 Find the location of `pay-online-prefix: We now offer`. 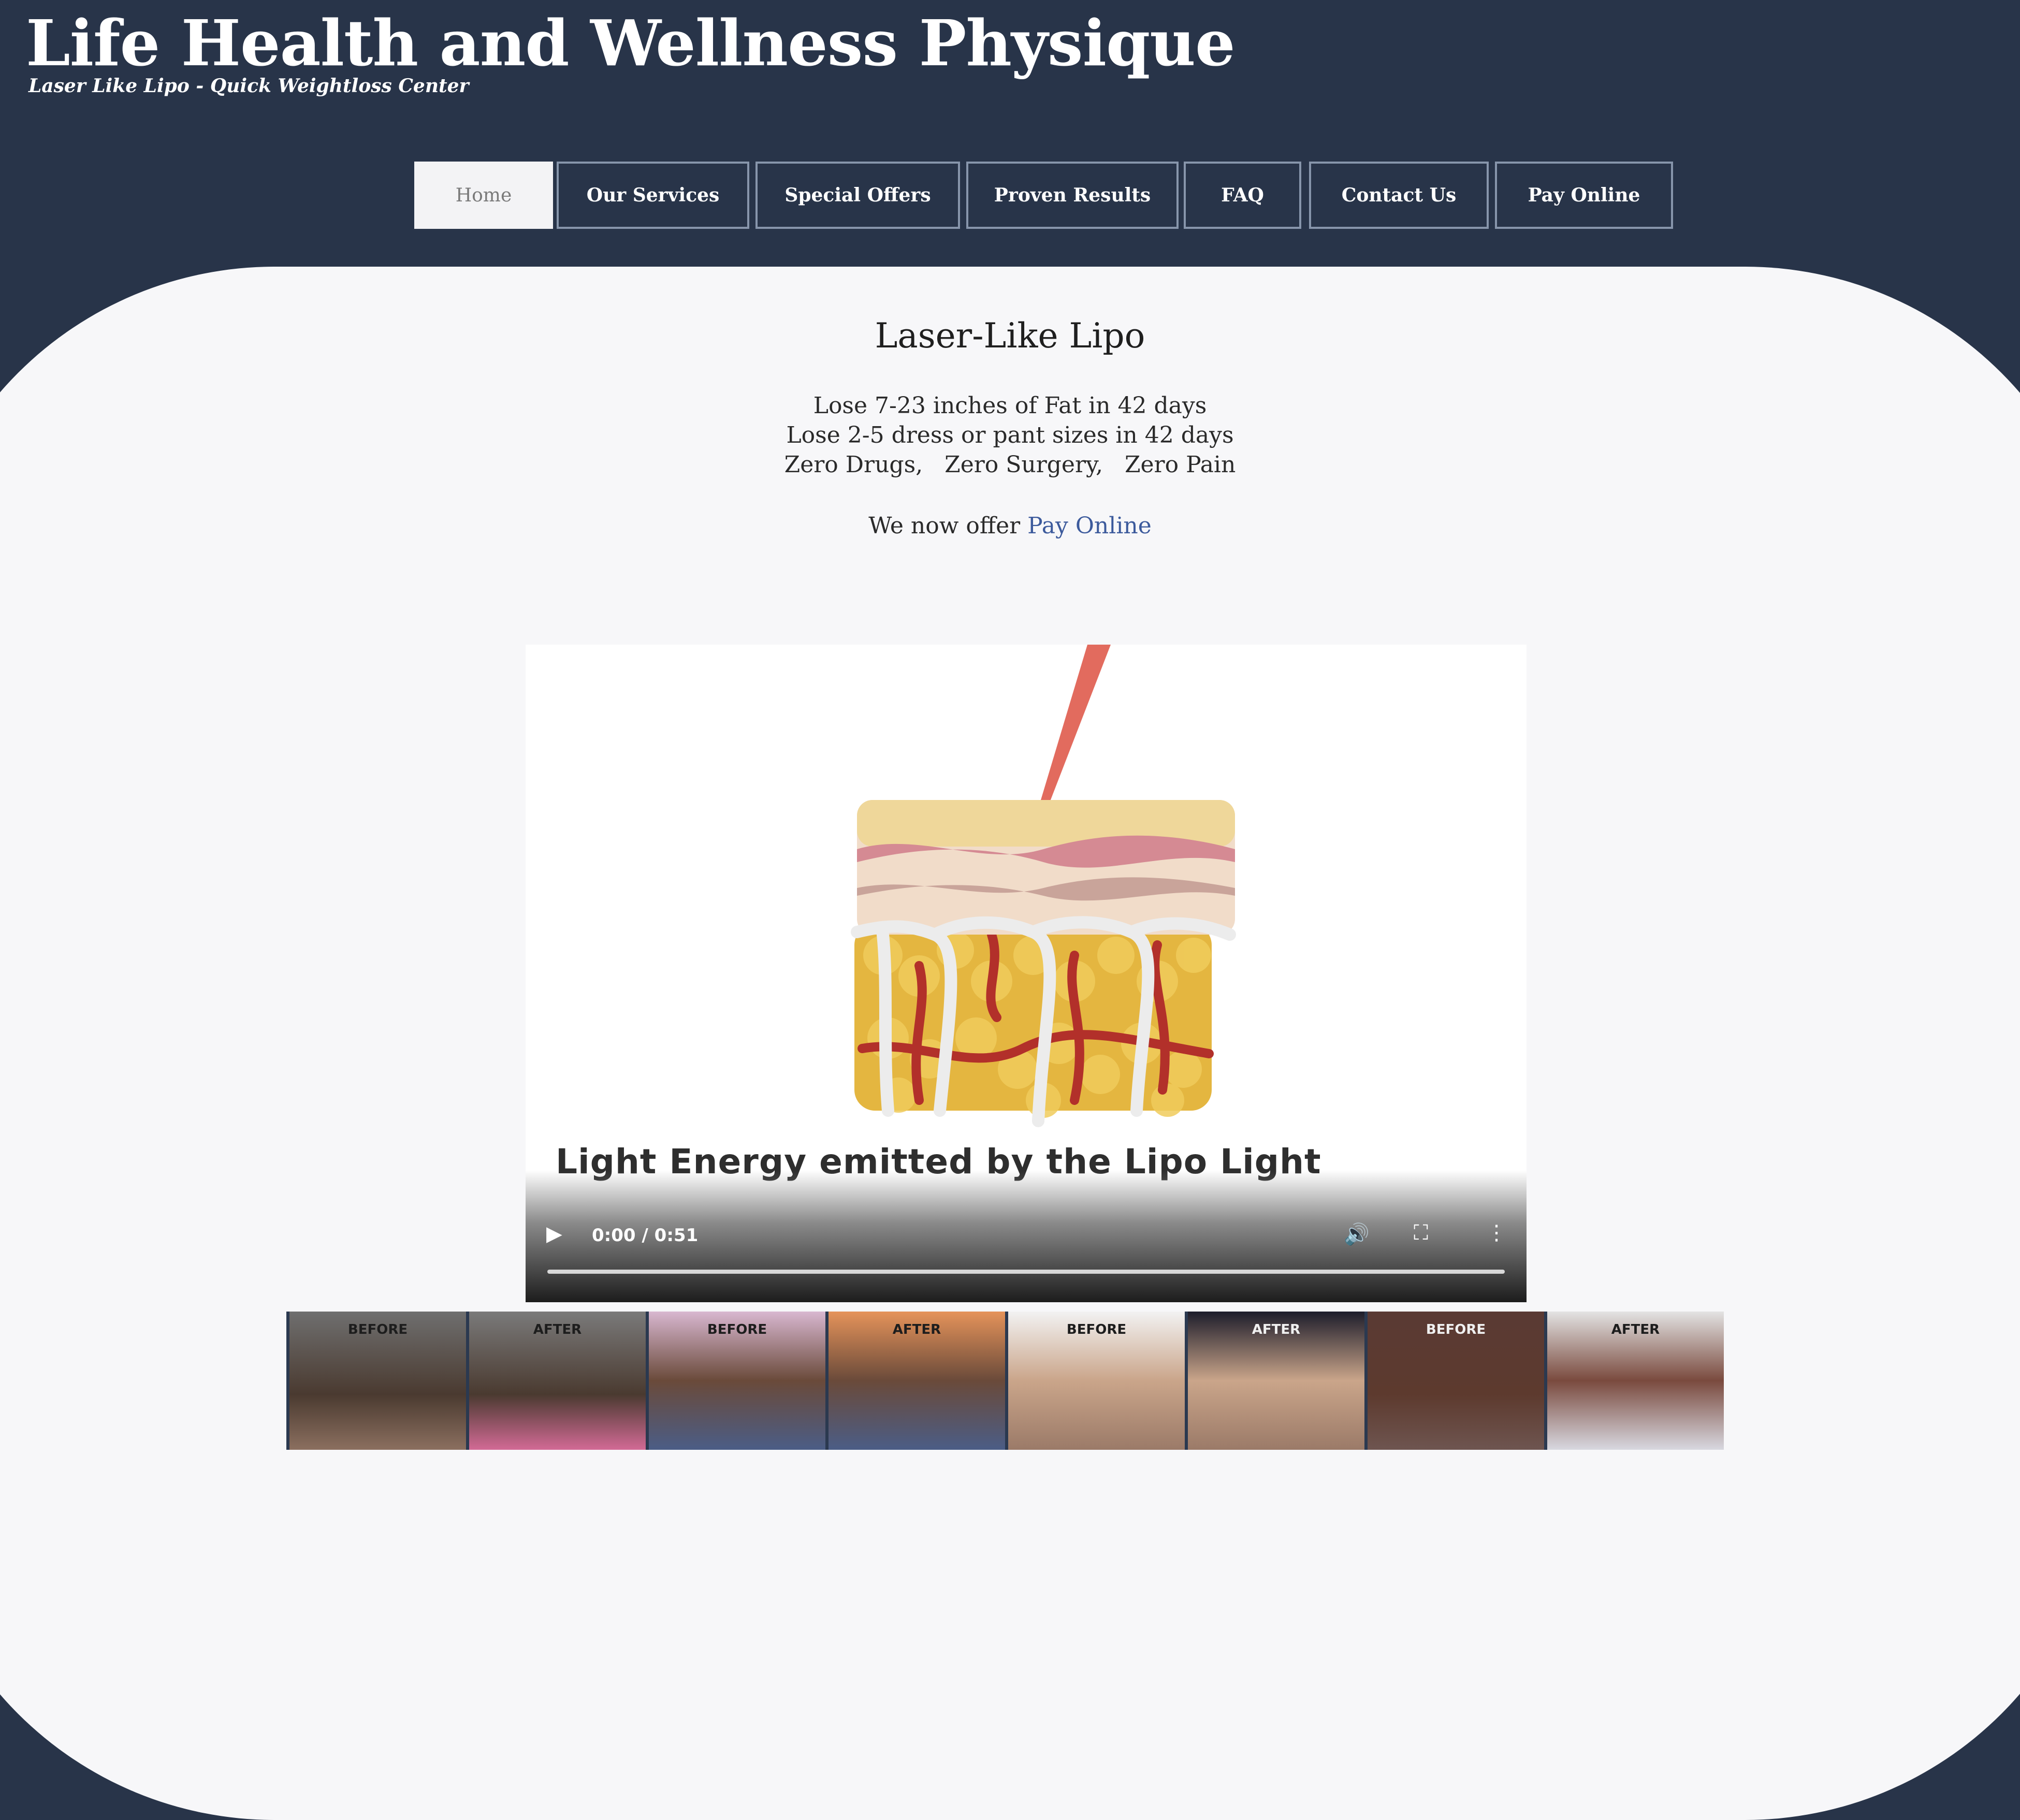

pay-online-prefix: We now offer is located at coordinates (948, 526).